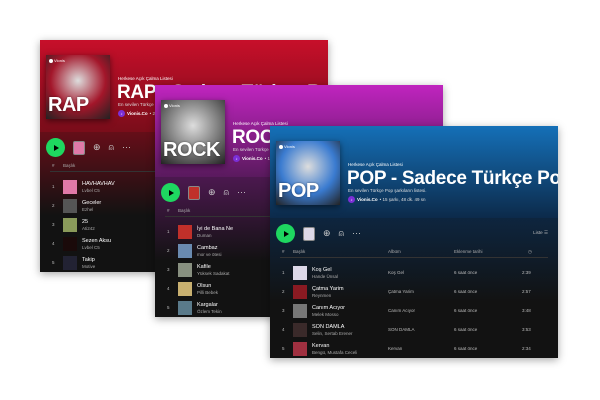 This screenshot has height=400, width=600. I want to click on track-album: Canım Acıyor, so click(401, 310).